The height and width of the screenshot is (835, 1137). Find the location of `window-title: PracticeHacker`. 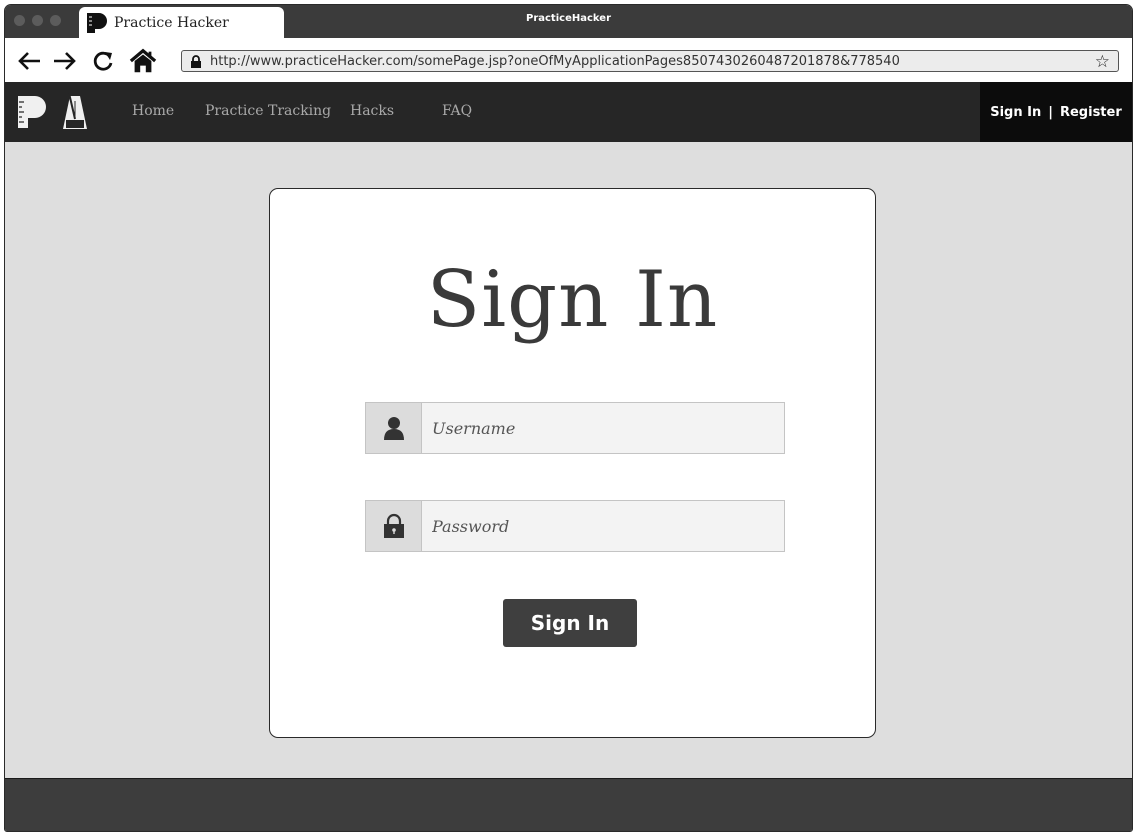

window-title: PracticeHacker is located at coordinates (568, 18).